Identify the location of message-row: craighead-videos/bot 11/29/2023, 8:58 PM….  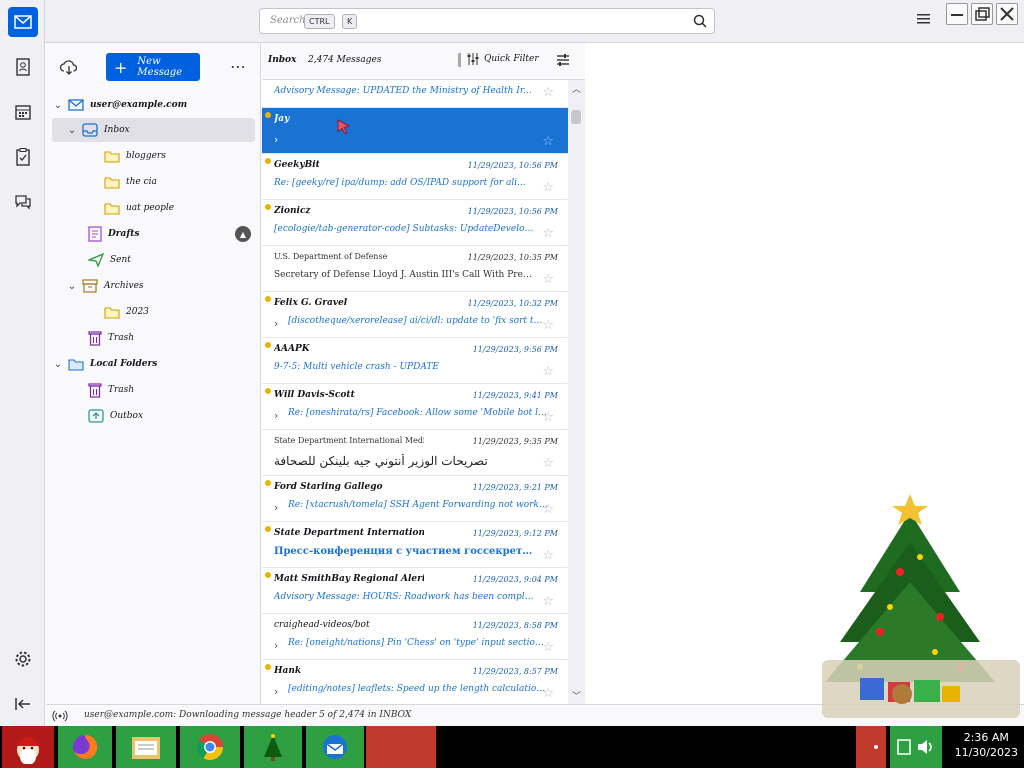
(415, 637).